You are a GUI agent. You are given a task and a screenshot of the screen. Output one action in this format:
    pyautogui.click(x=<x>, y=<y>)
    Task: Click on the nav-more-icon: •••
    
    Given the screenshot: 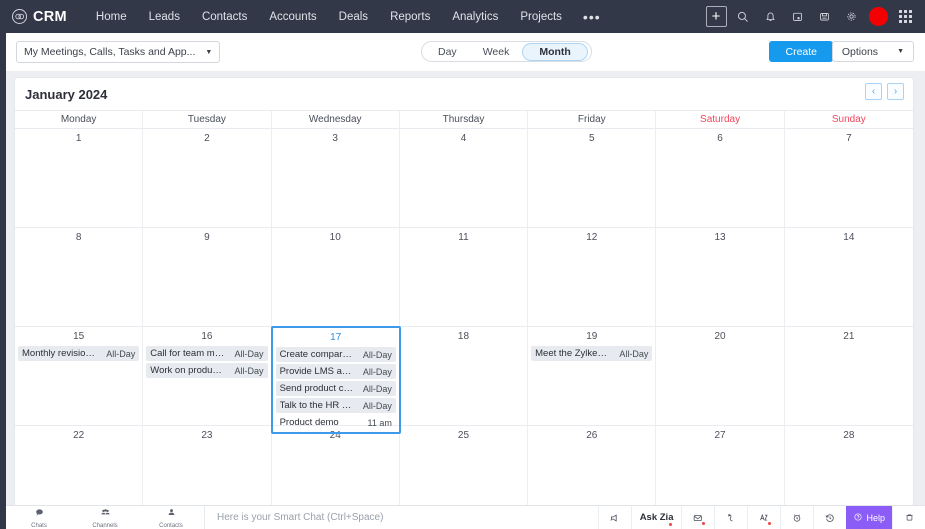 What is the action you would take?
    pyautogui.click(x=592, y=17)
    